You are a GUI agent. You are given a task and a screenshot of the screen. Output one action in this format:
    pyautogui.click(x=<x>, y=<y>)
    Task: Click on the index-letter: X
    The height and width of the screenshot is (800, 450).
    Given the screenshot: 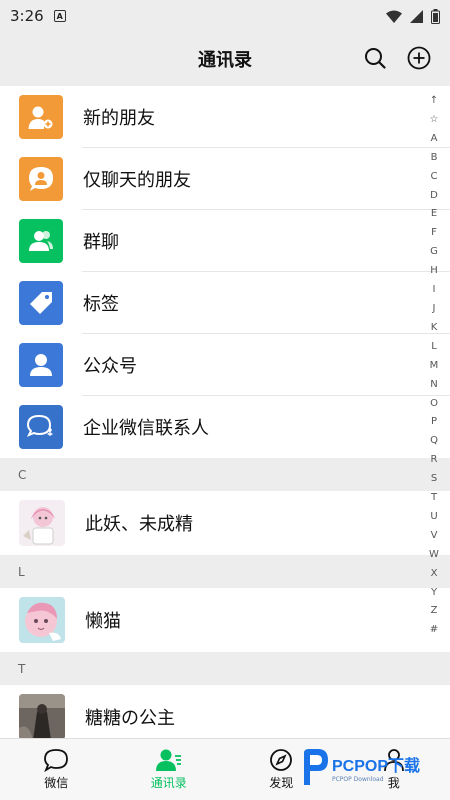 What is the action you would take?
    pyautogui.click(x=434, y=574)
    